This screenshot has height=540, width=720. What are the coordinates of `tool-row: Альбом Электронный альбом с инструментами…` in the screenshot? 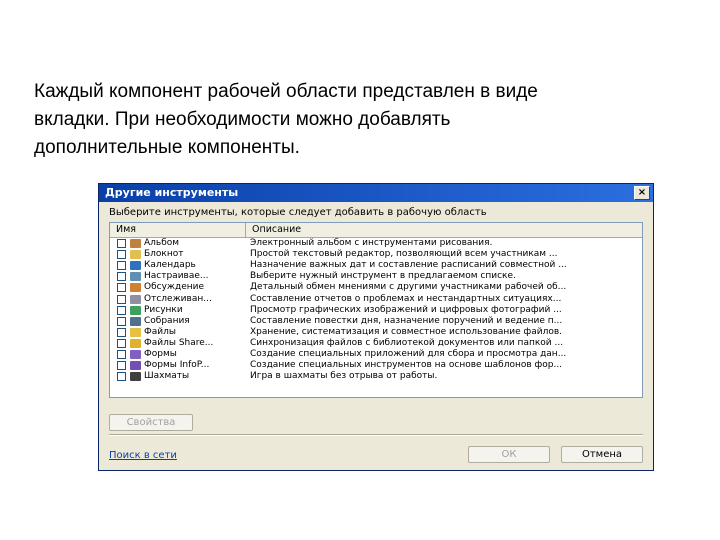 It's located at (376, 243).